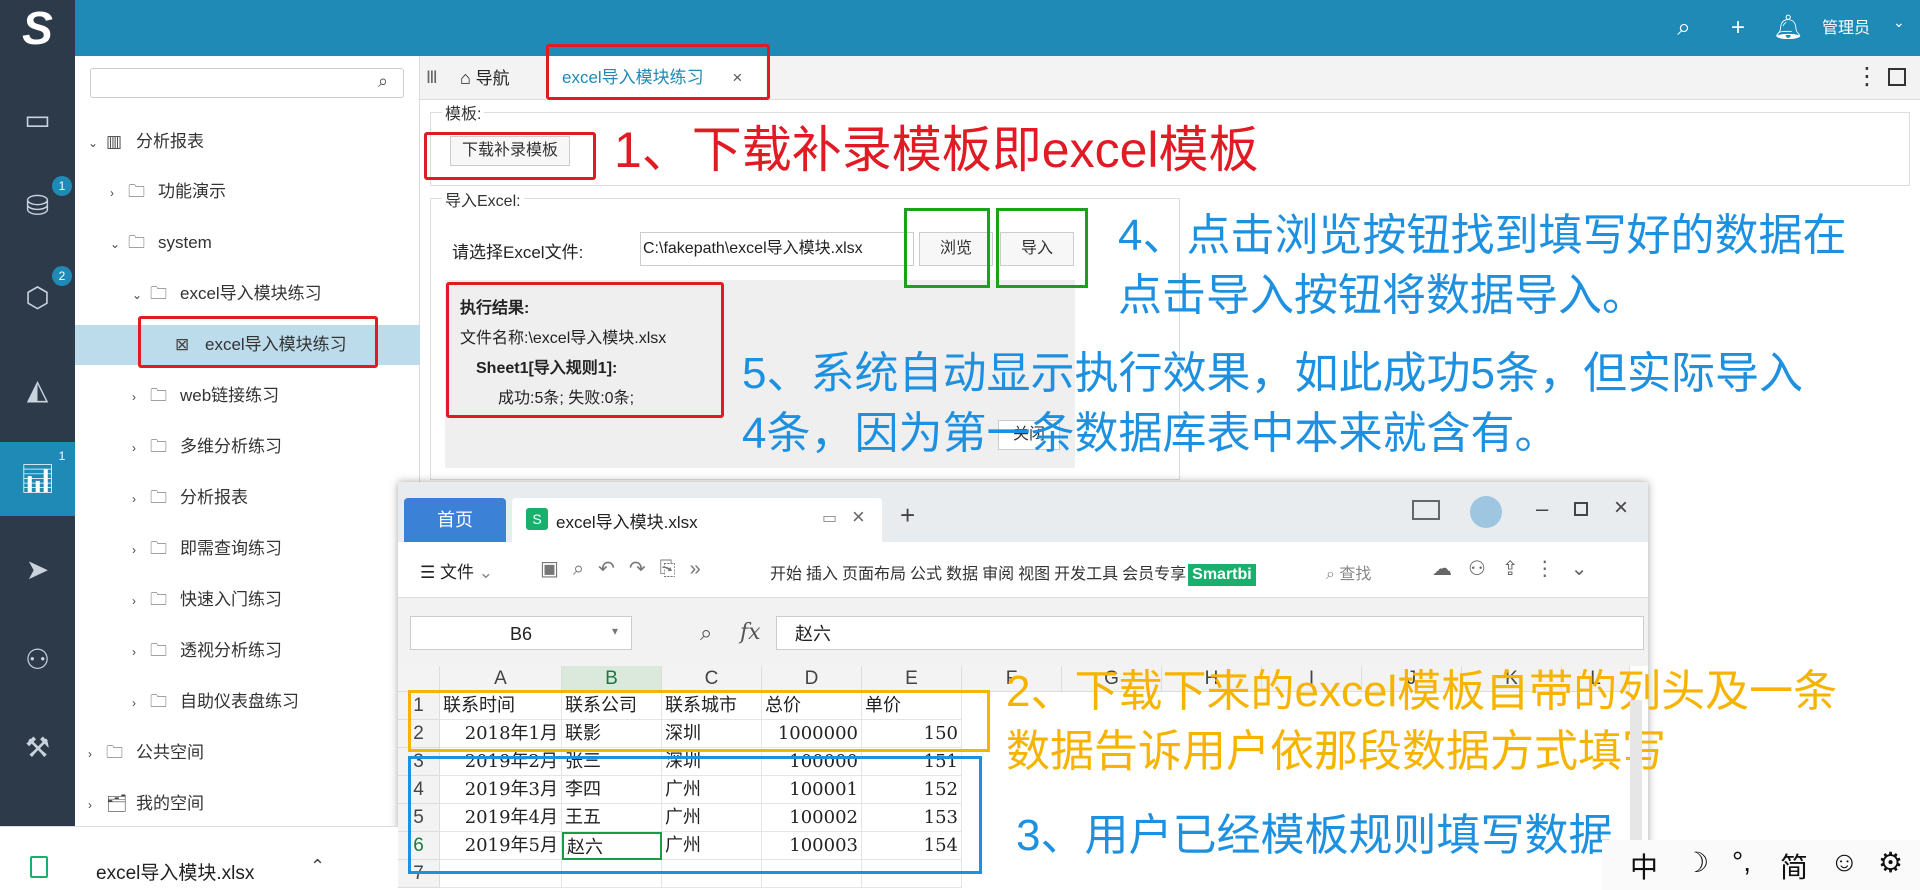 This screenshot has width=1920, height=890. What do you see at coordinates (253, 804) in the screenshot?
I see `tree-item: › 🗂 我的空间` at bounding box center [253, 804].